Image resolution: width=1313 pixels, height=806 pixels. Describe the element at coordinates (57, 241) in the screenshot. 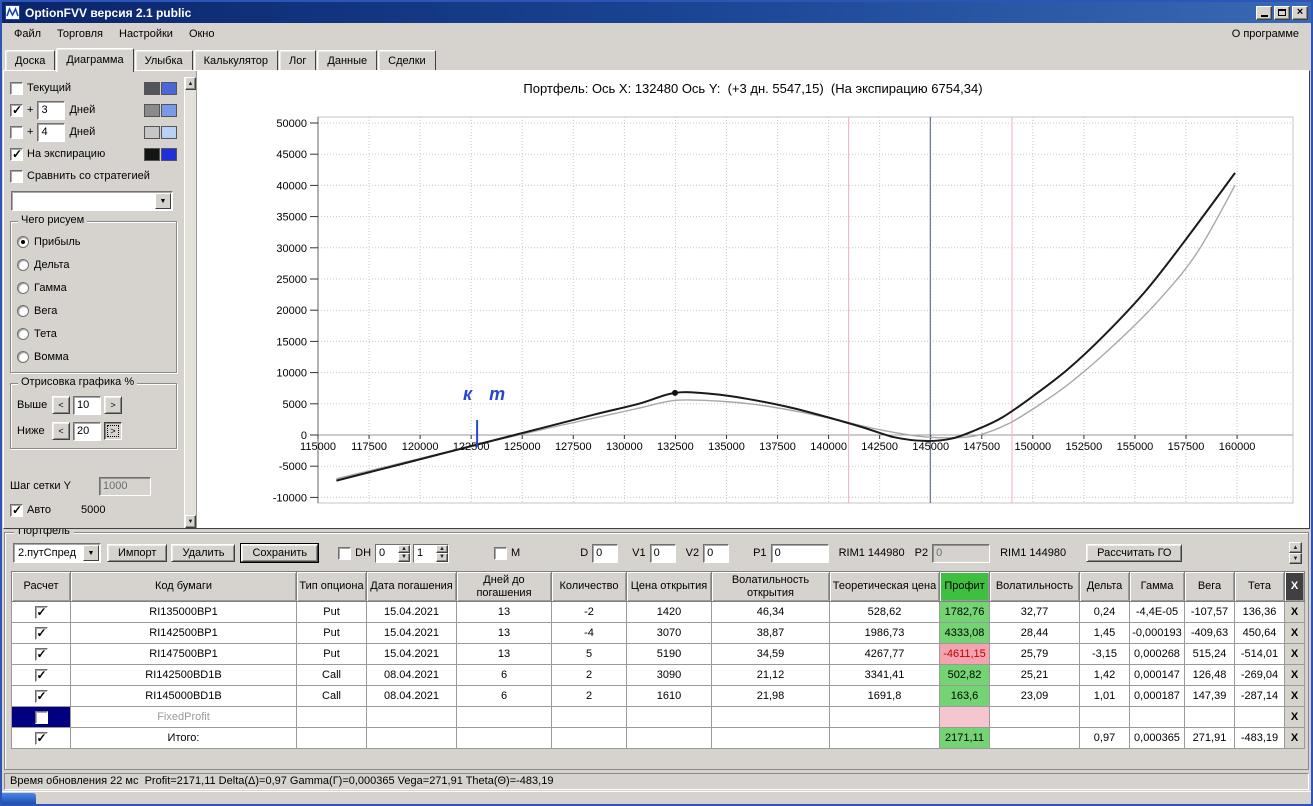

I see `radio-label: Прибыль` at that location.